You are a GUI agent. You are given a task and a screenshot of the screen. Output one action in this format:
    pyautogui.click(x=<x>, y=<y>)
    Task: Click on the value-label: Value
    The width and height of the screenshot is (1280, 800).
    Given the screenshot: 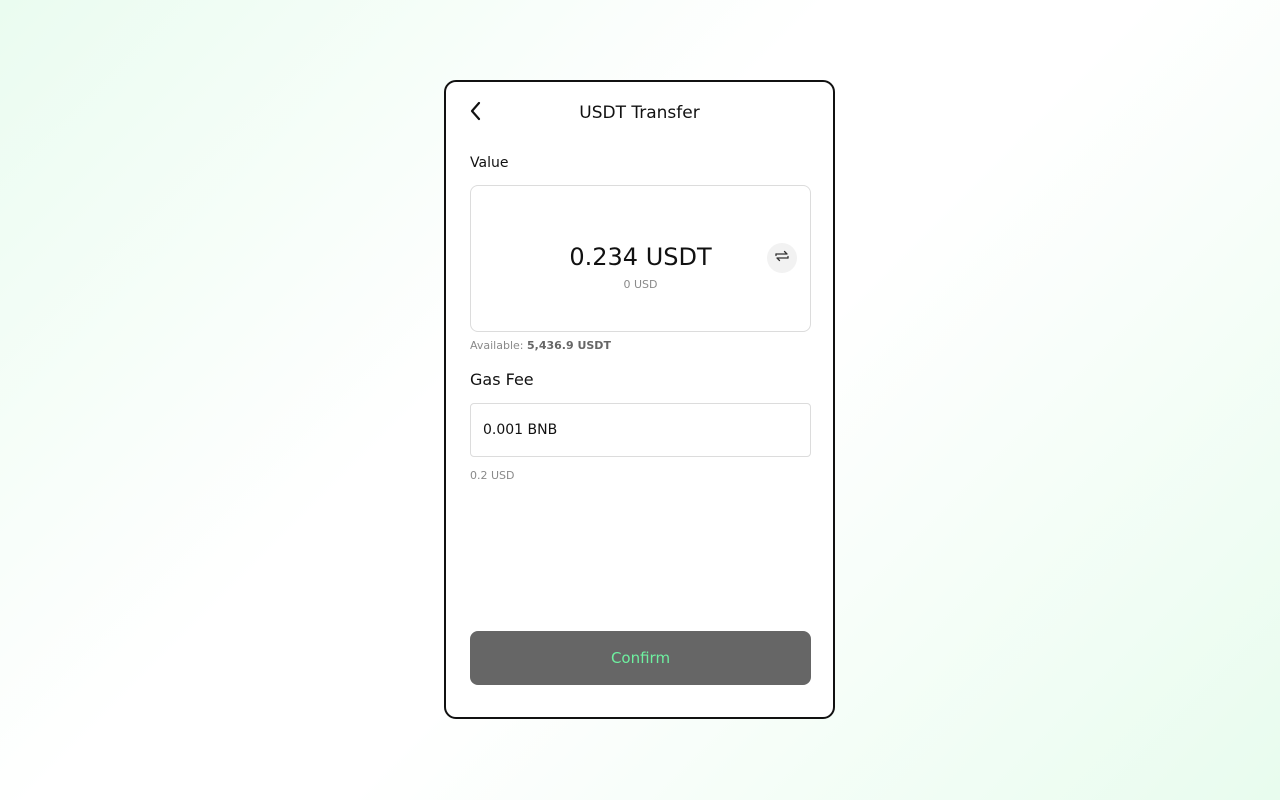 What is the action you would take?
    pyautogui.click(x=489, y=163)
    